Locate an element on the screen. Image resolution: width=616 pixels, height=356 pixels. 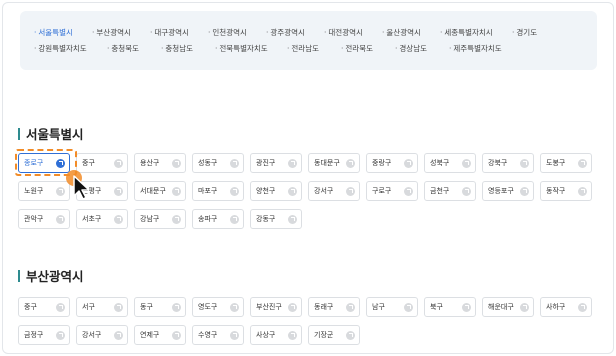
region-link-daejeon: 대전광역시 is located at coordinates (353, 33).